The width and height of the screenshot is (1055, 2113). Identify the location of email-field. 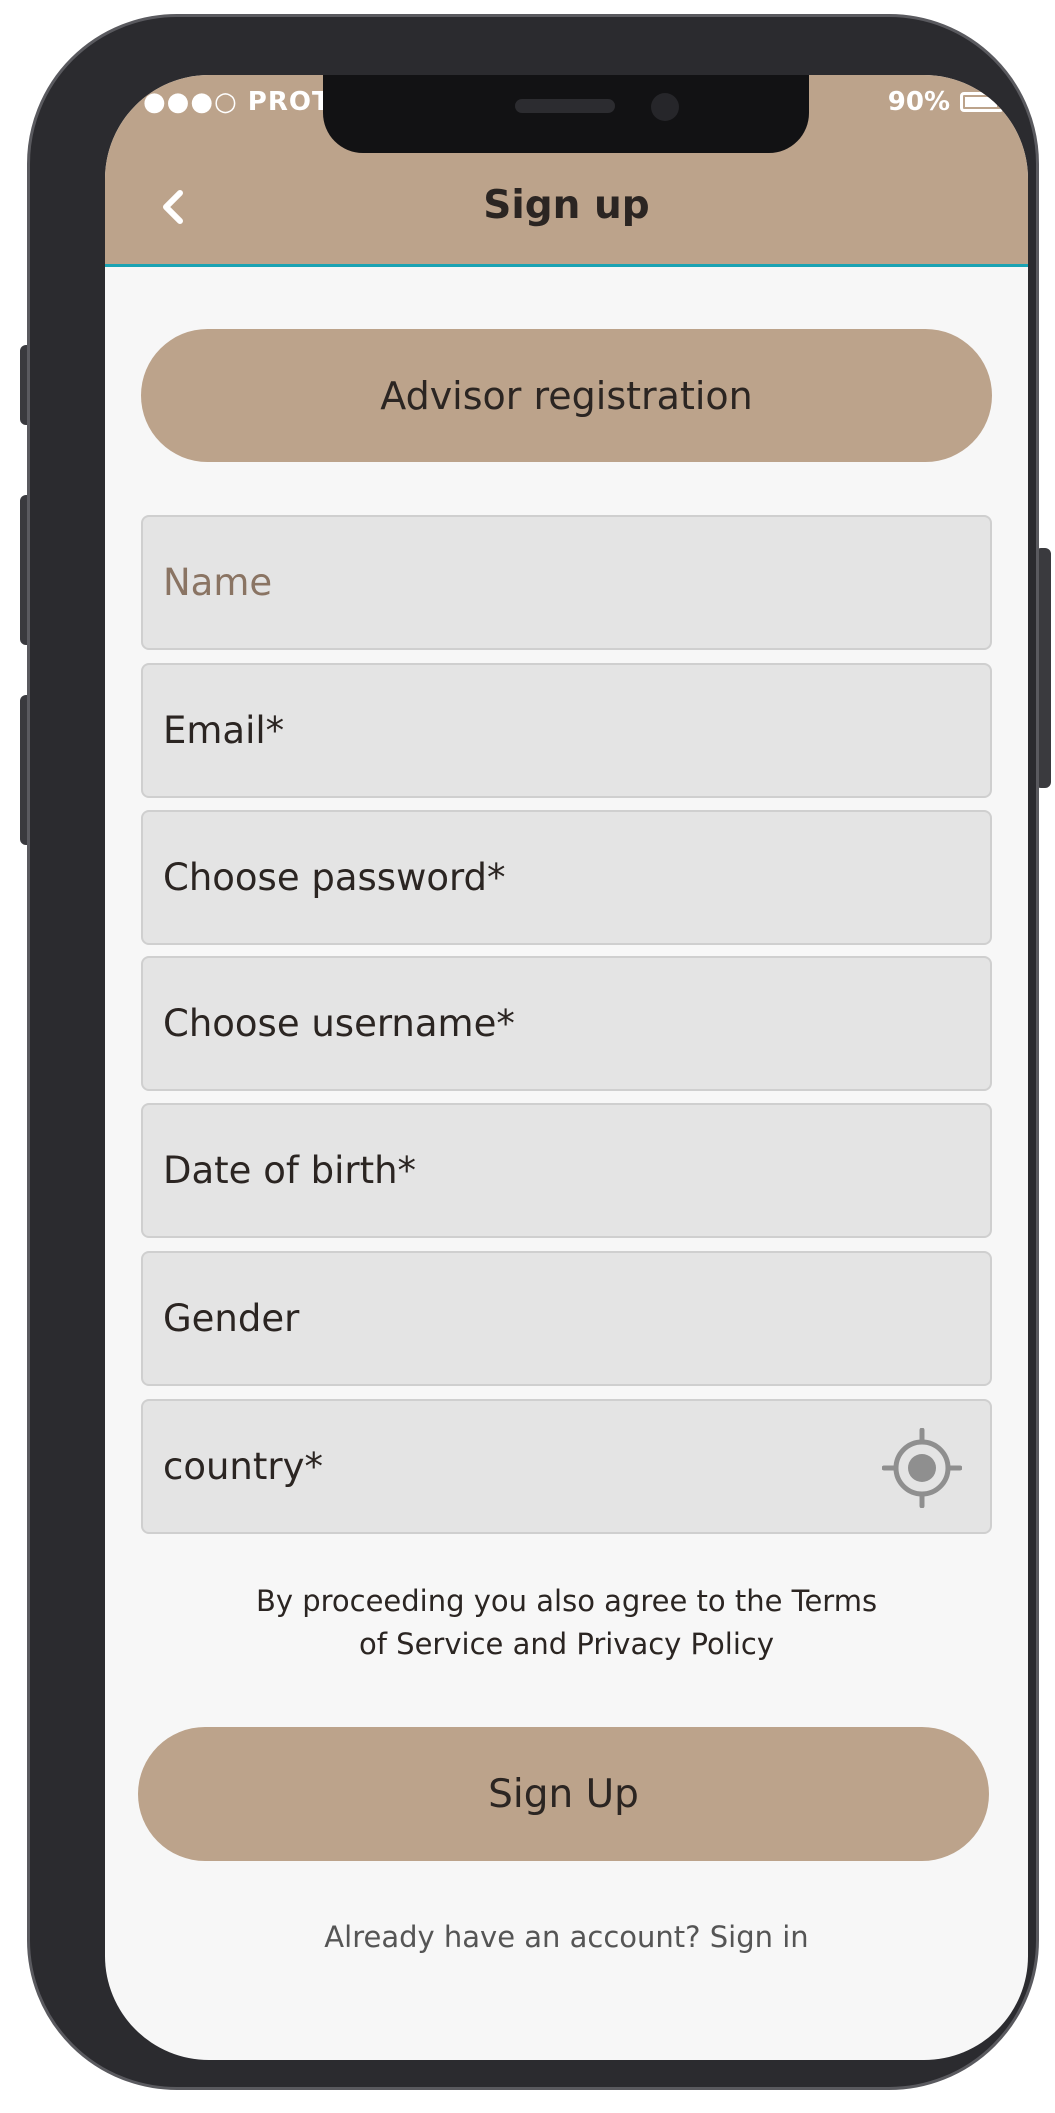
(566, 730).